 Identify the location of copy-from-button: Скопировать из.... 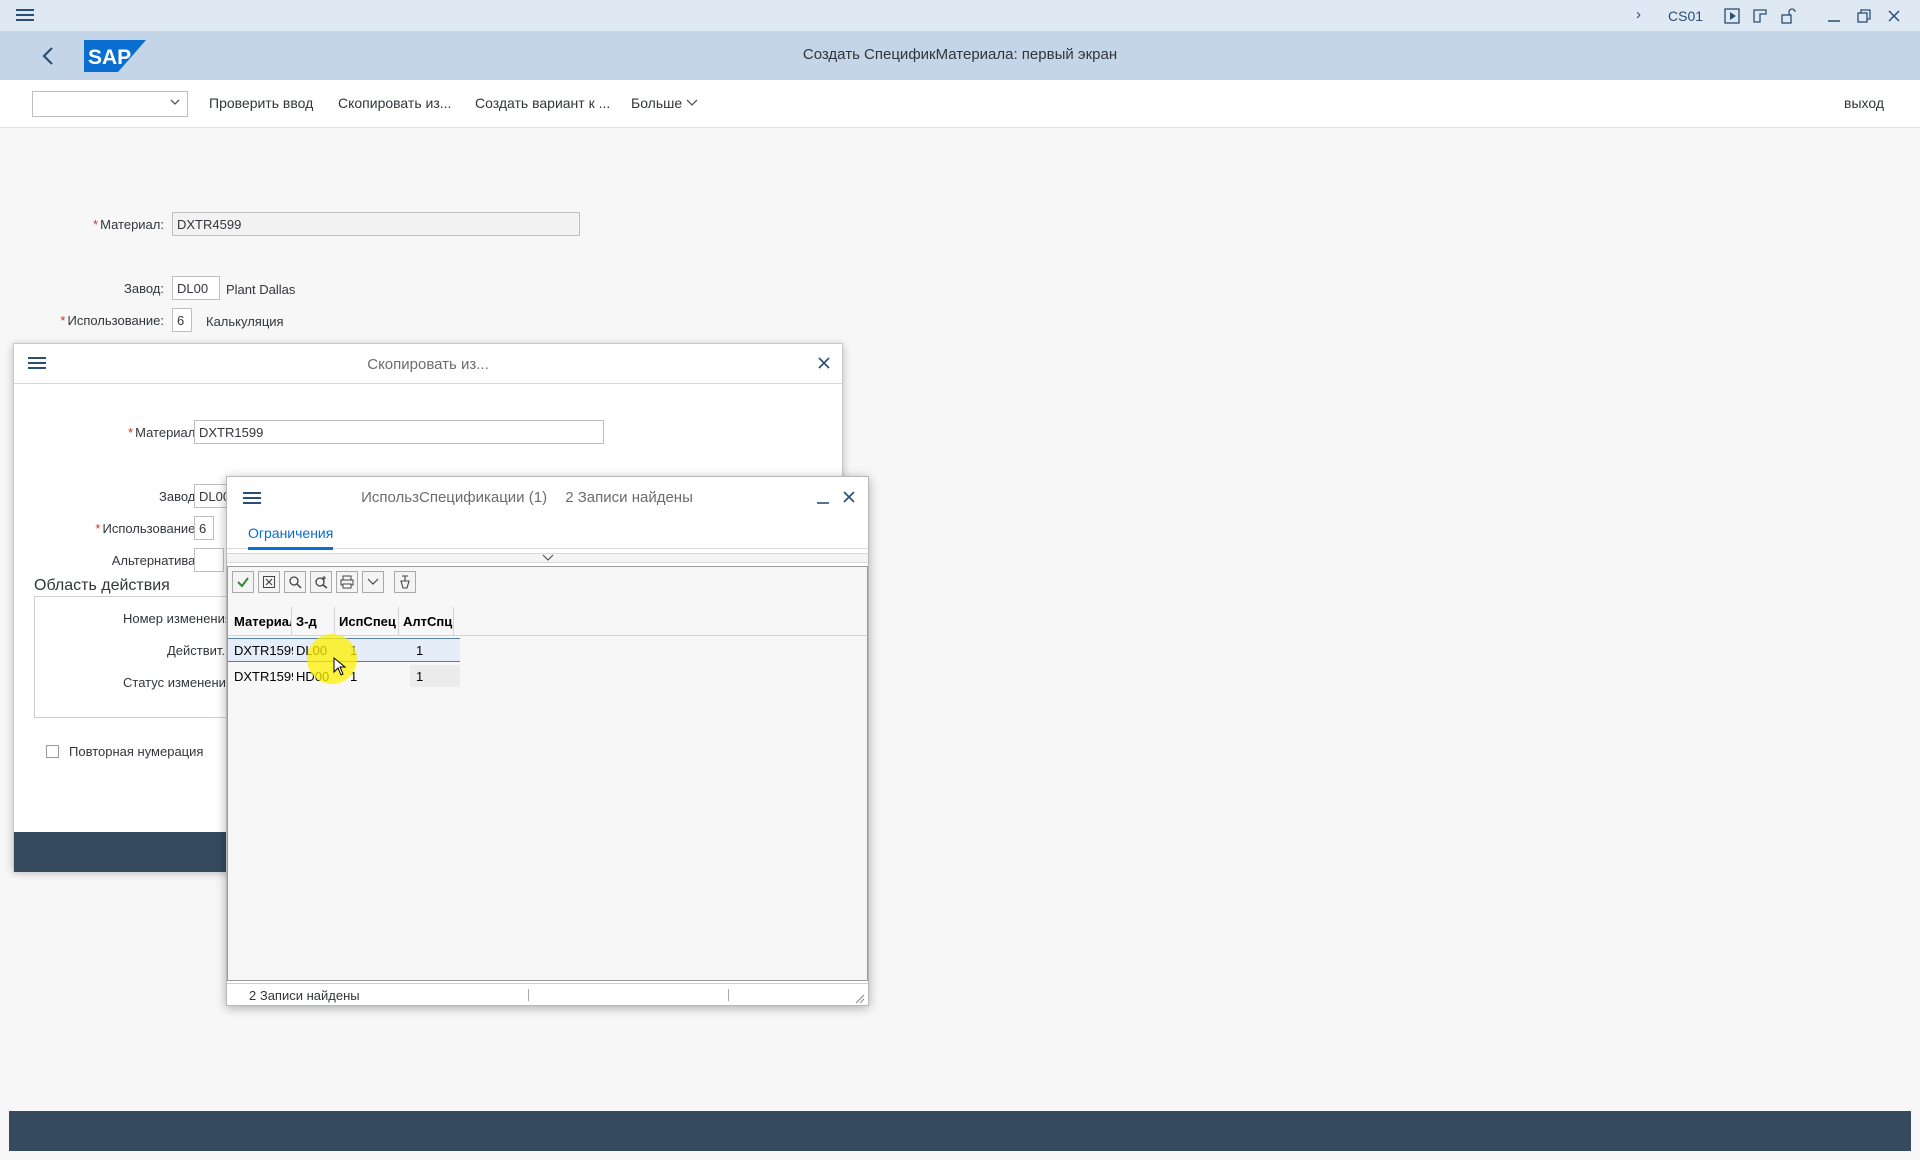
(394, 103).